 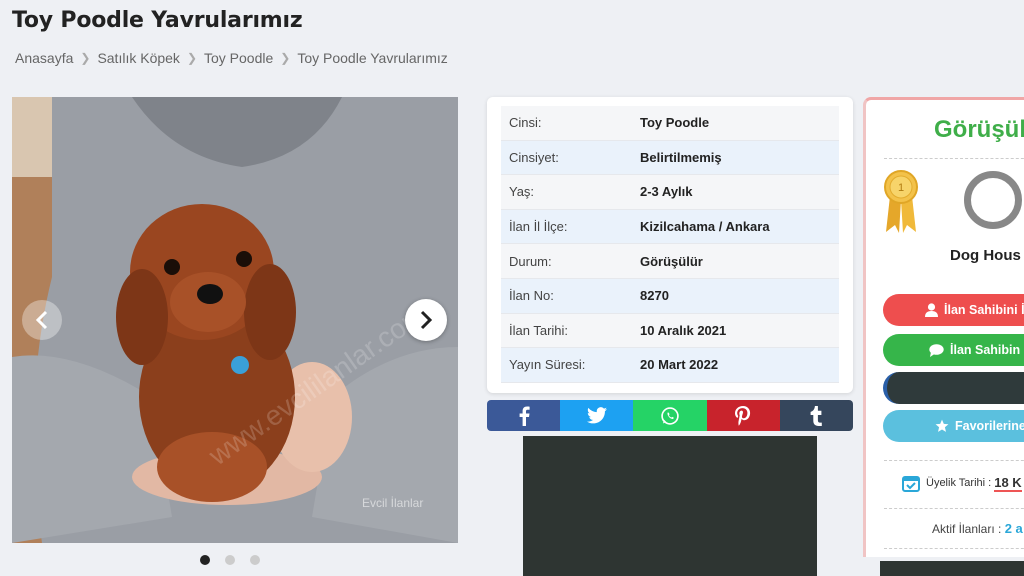 What do you see at coordinates (530, 261) in the screenshot?
I see `detail-label: Durum:` at bounding box center [530, 261].